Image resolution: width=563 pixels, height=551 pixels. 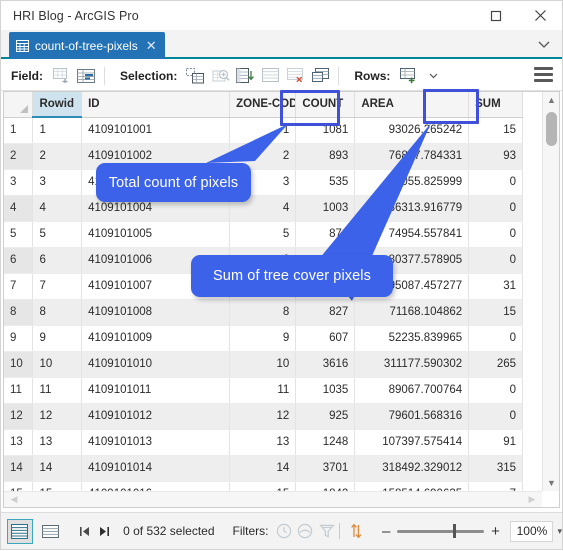 I want to click on scroll-left-arrow-icon: ◀, so click(x=14, y=499).